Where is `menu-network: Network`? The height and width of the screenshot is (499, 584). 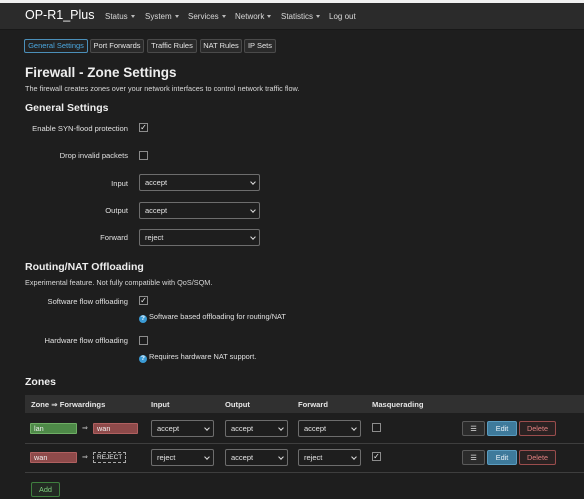 menu-network: Network is located at coordinates (253, 16).